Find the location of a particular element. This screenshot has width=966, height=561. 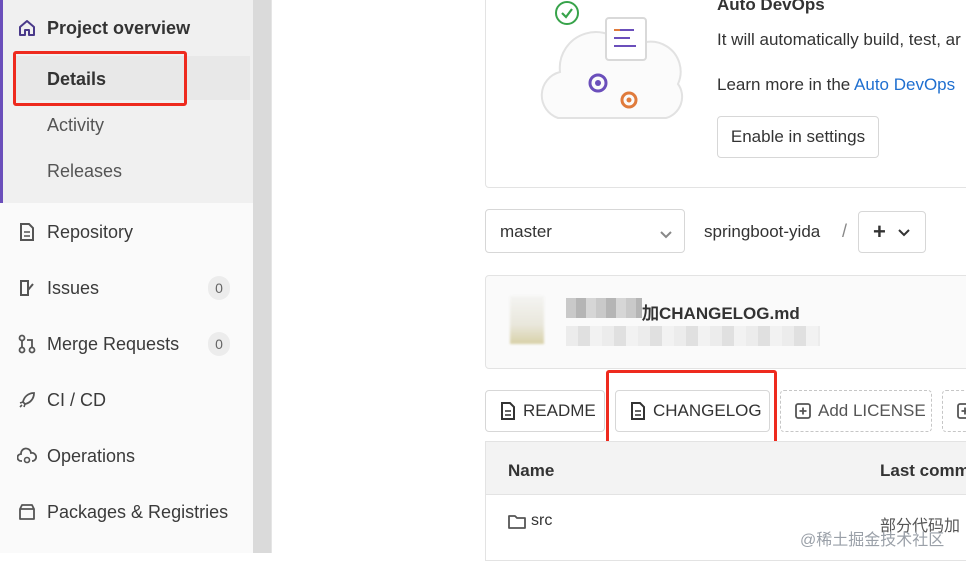

auto-devops-title: Auto DevOps is located at coordinates (771, 7).